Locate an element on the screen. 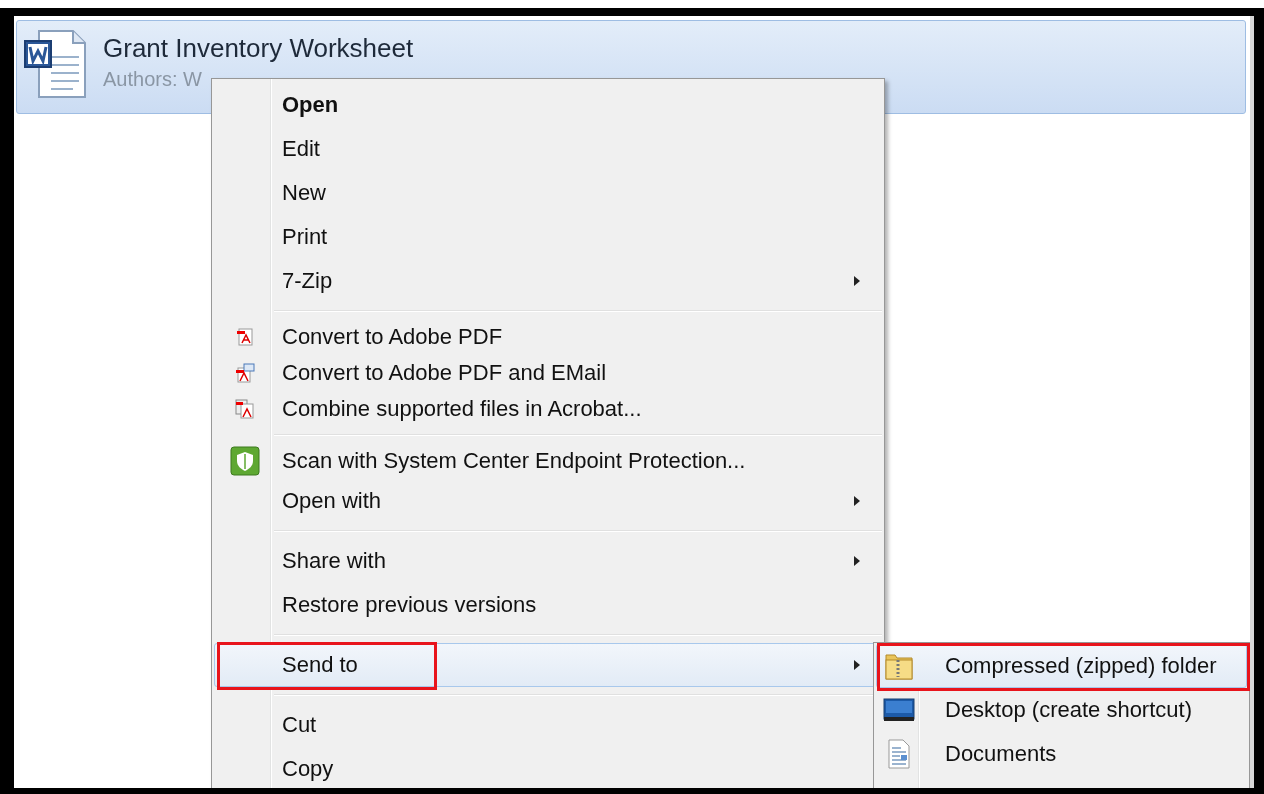 This screenshot has height=794, width=1264. menu-item: Edit is located at coordinates (548, 149).